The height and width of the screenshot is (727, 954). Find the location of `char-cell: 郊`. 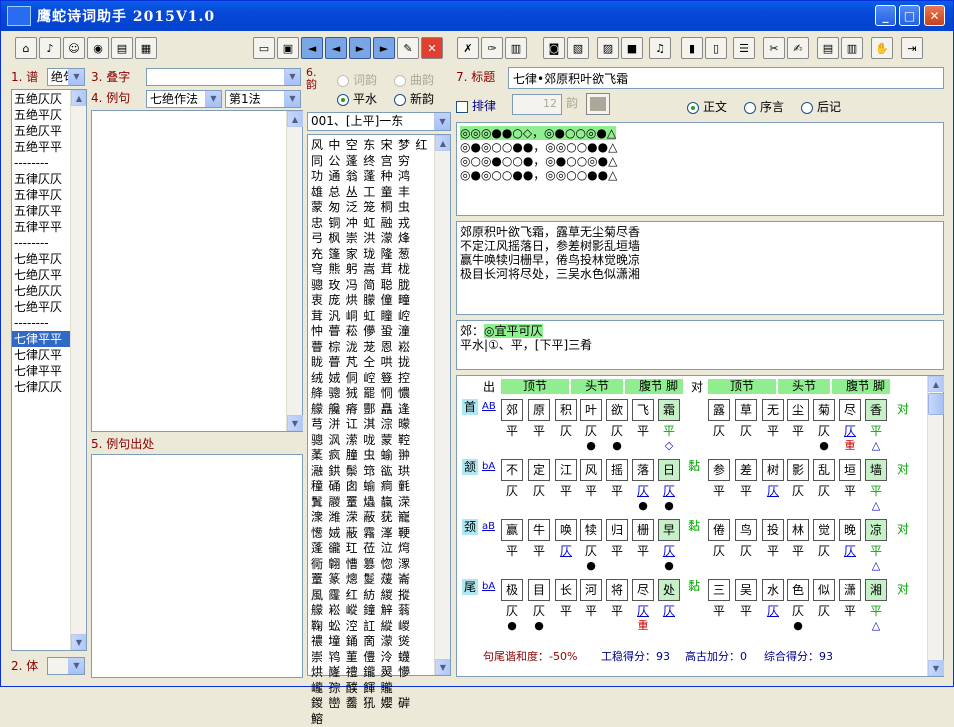

char-cell: 郊 is located at coordinates (512, 410).